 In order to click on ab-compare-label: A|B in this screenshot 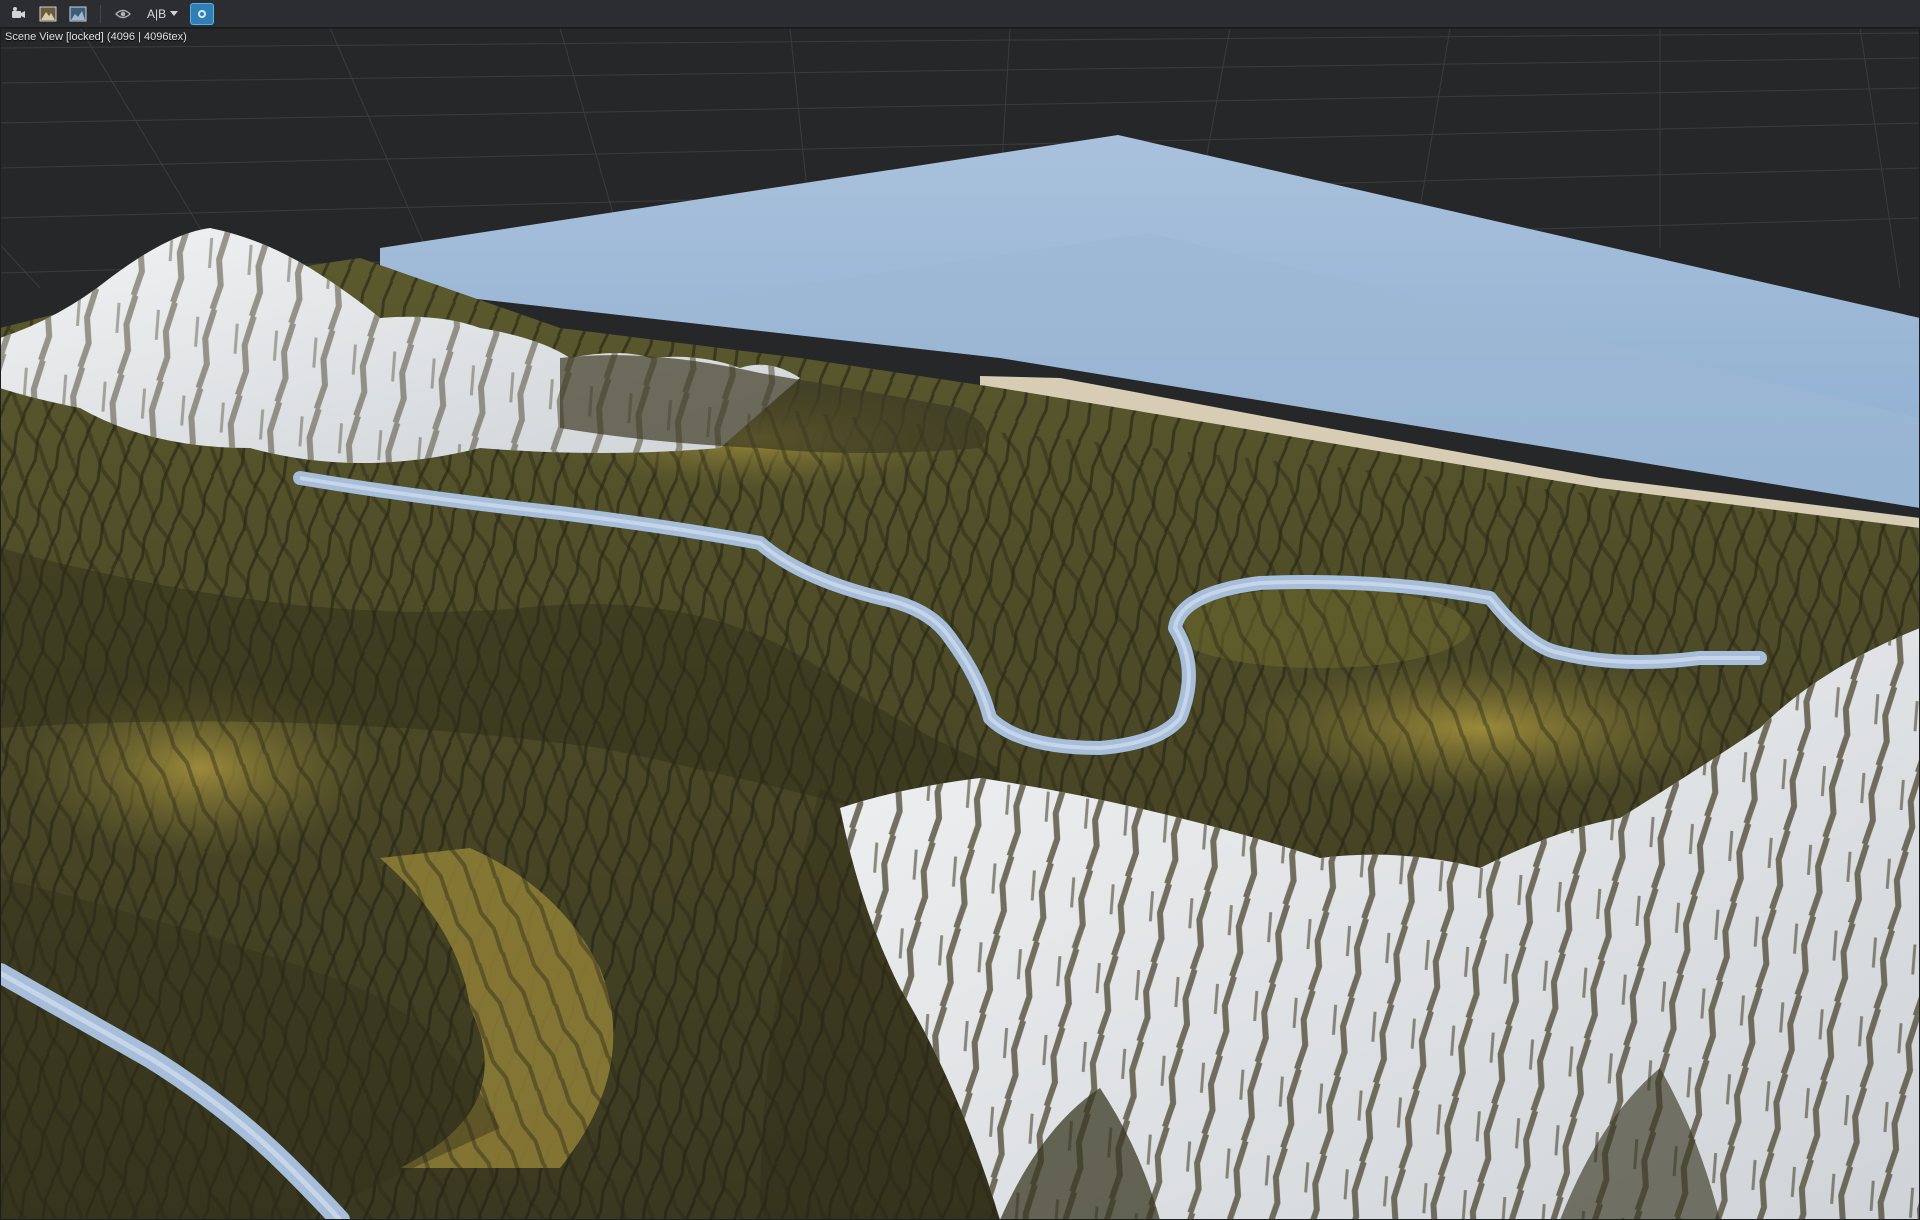, I will do `click(157, 13)`.